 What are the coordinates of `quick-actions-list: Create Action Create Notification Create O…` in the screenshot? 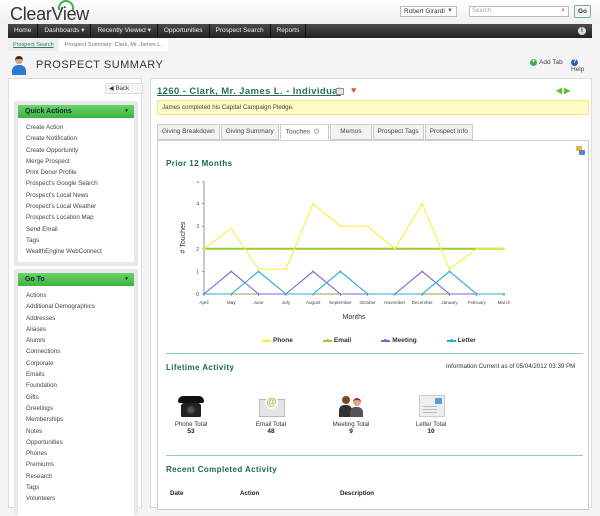 It's located at (76, 190).